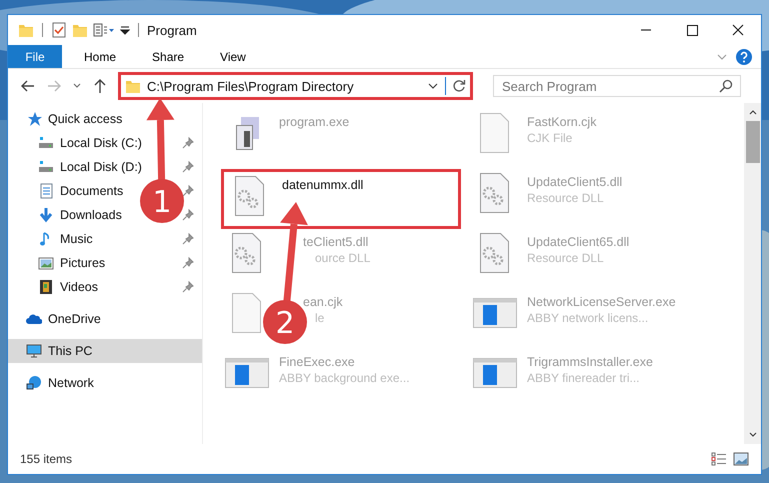  I want to click on search-field: Search Program, so click(617, 86).